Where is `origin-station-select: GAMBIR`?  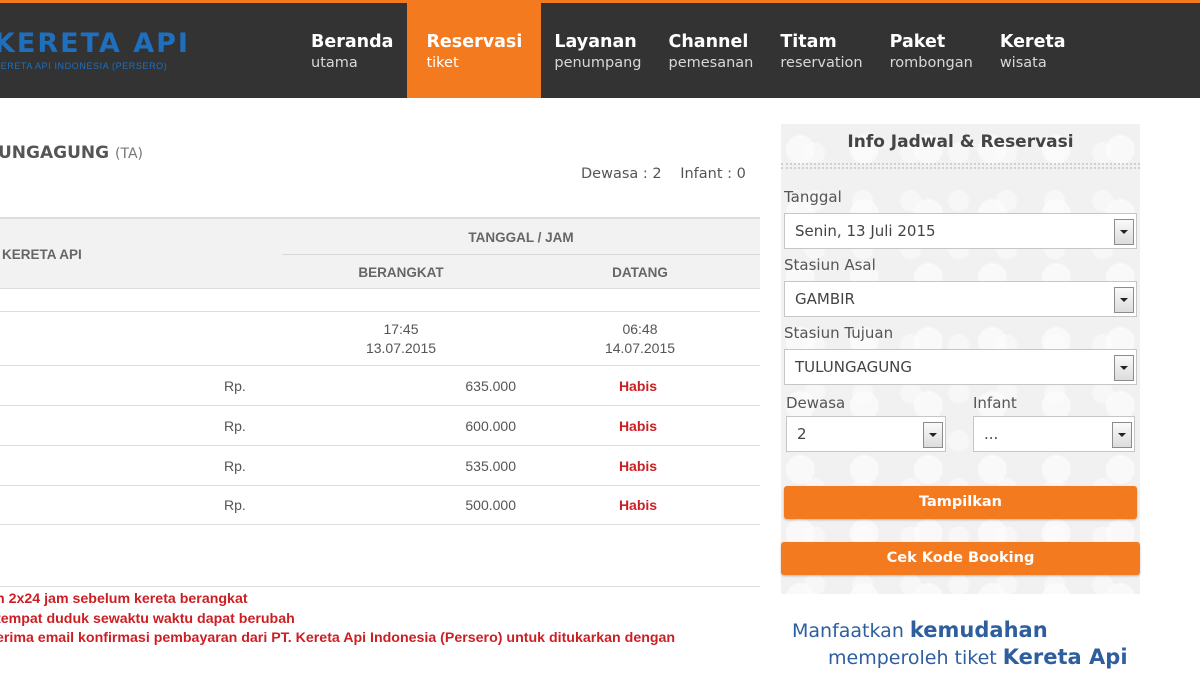
origin-station-select: GAMBIR is located at coordinates (960, 299).